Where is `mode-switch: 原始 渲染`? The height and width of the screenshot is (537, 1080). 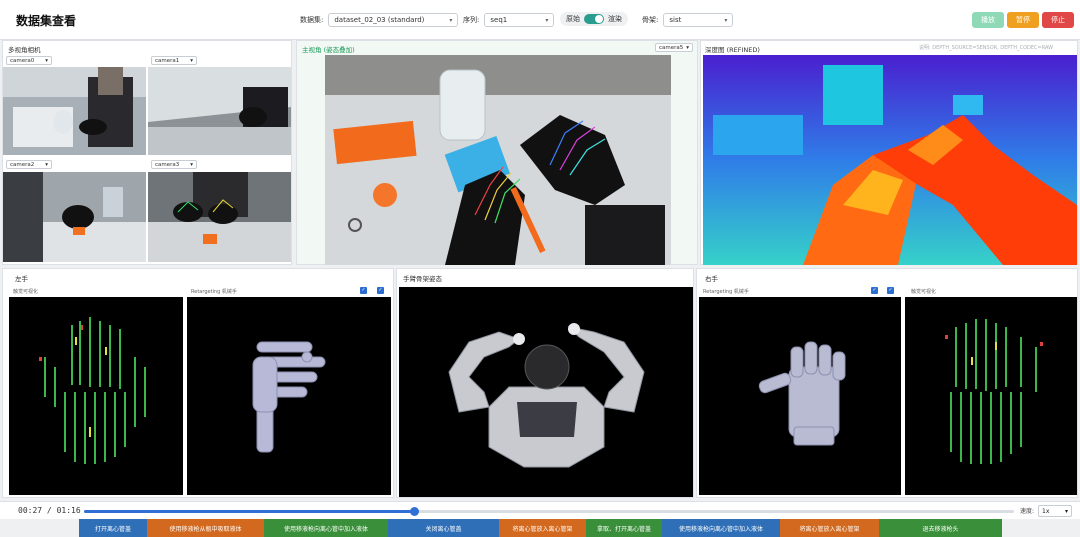 mode-switch: 原始 渲染 is located at coordinates (594, 19).